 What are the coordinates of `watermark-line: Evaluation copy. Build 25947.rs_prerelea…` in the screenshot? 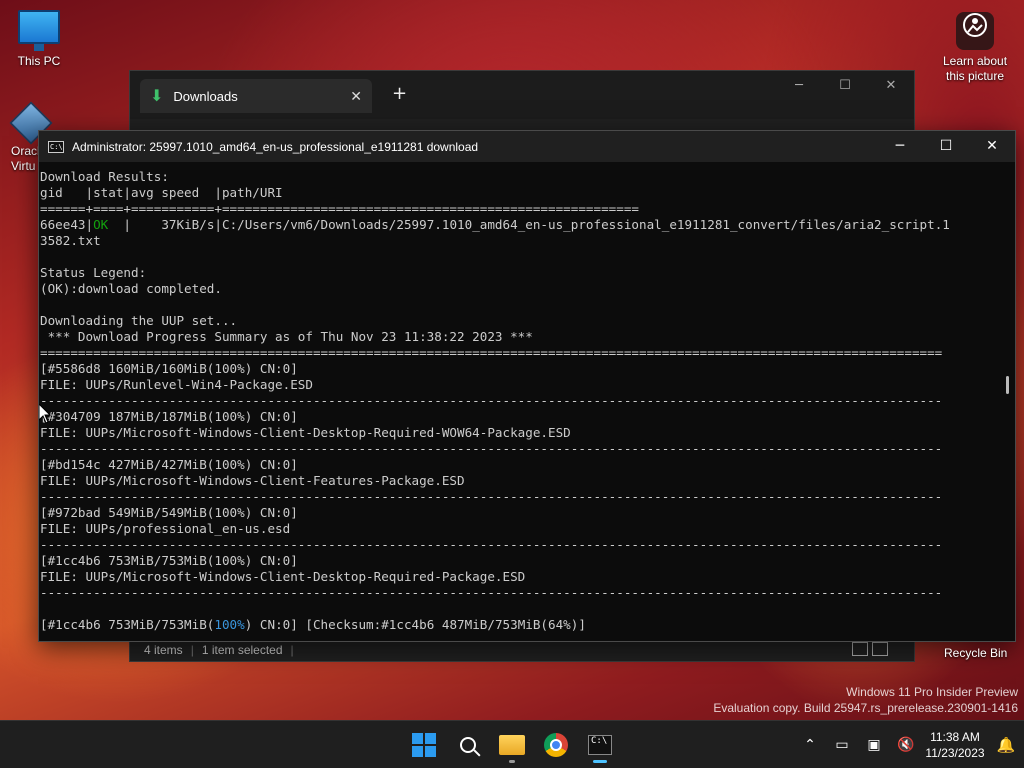 It's located at (865, 708).